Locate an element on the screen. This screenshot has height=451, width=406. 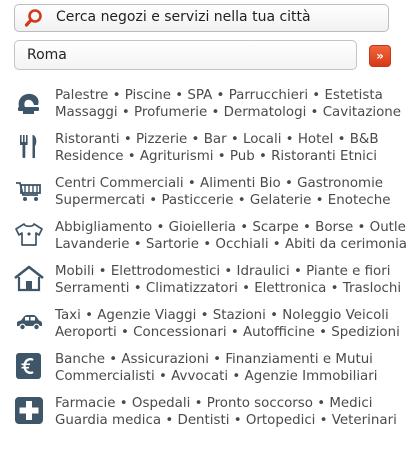
dryer-icon is located at coordinates (29, 102).